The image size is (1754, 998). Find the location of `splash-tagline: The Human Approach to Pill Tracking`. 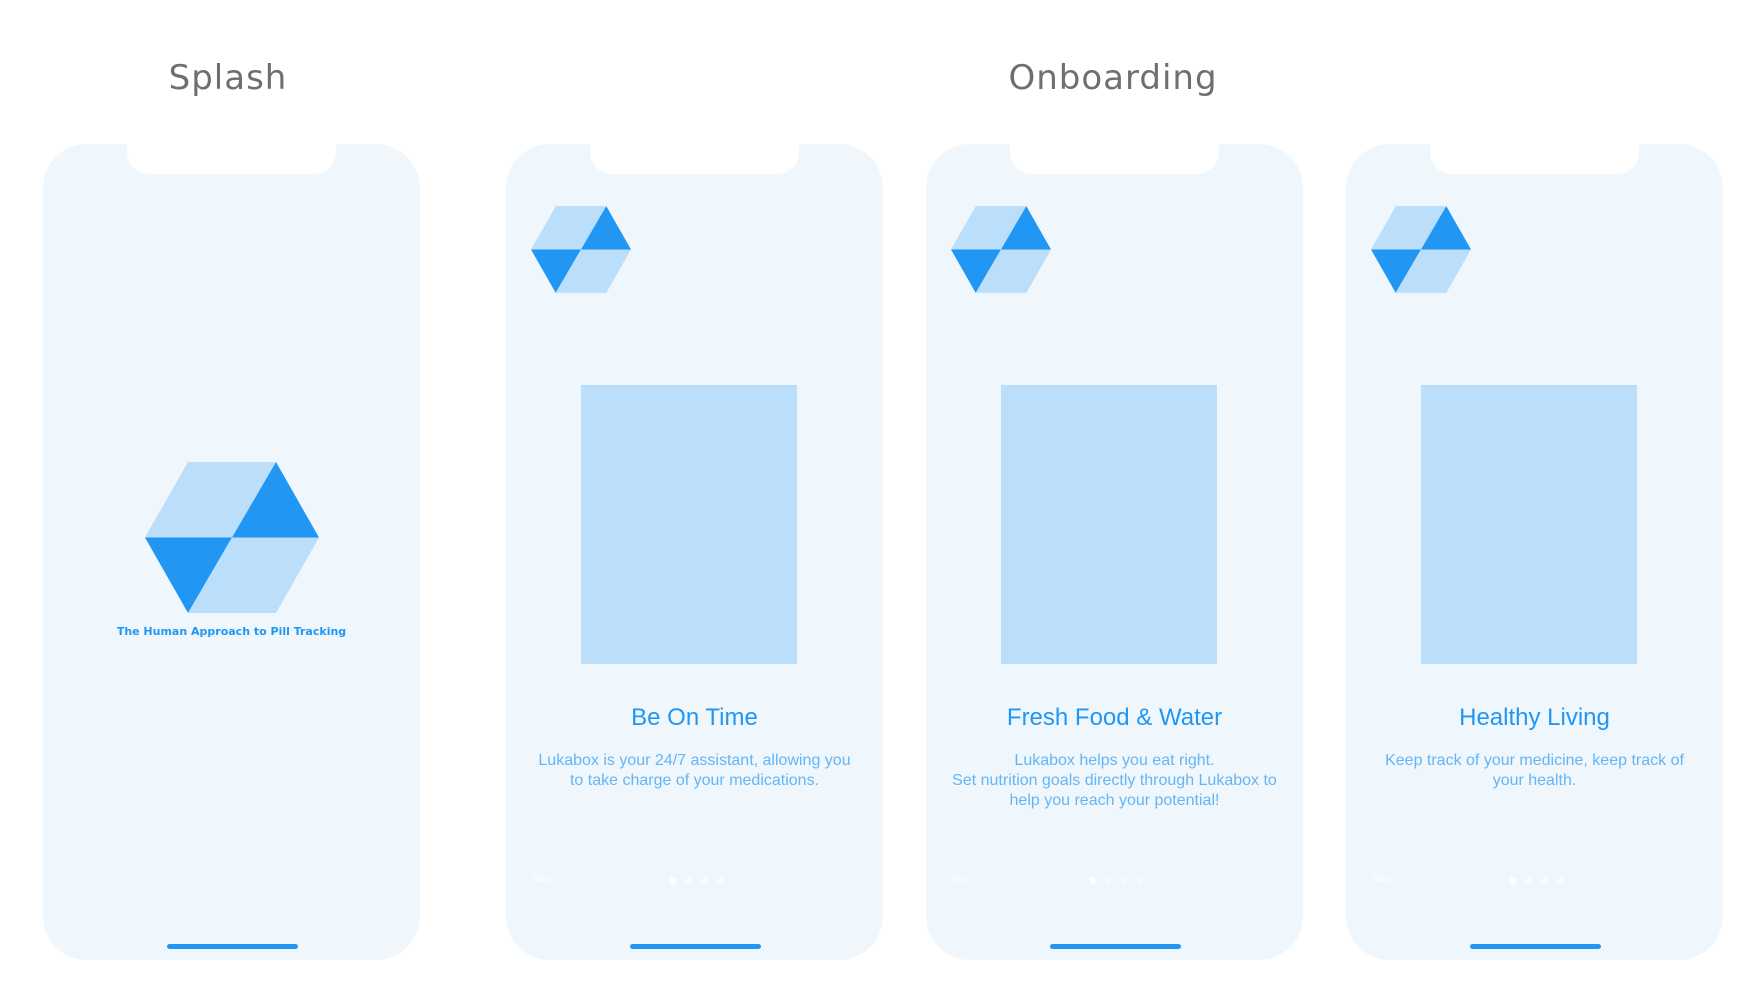

splash-tagline: The Human Approach to Pill Tracking is located at coordinates (231, 631).